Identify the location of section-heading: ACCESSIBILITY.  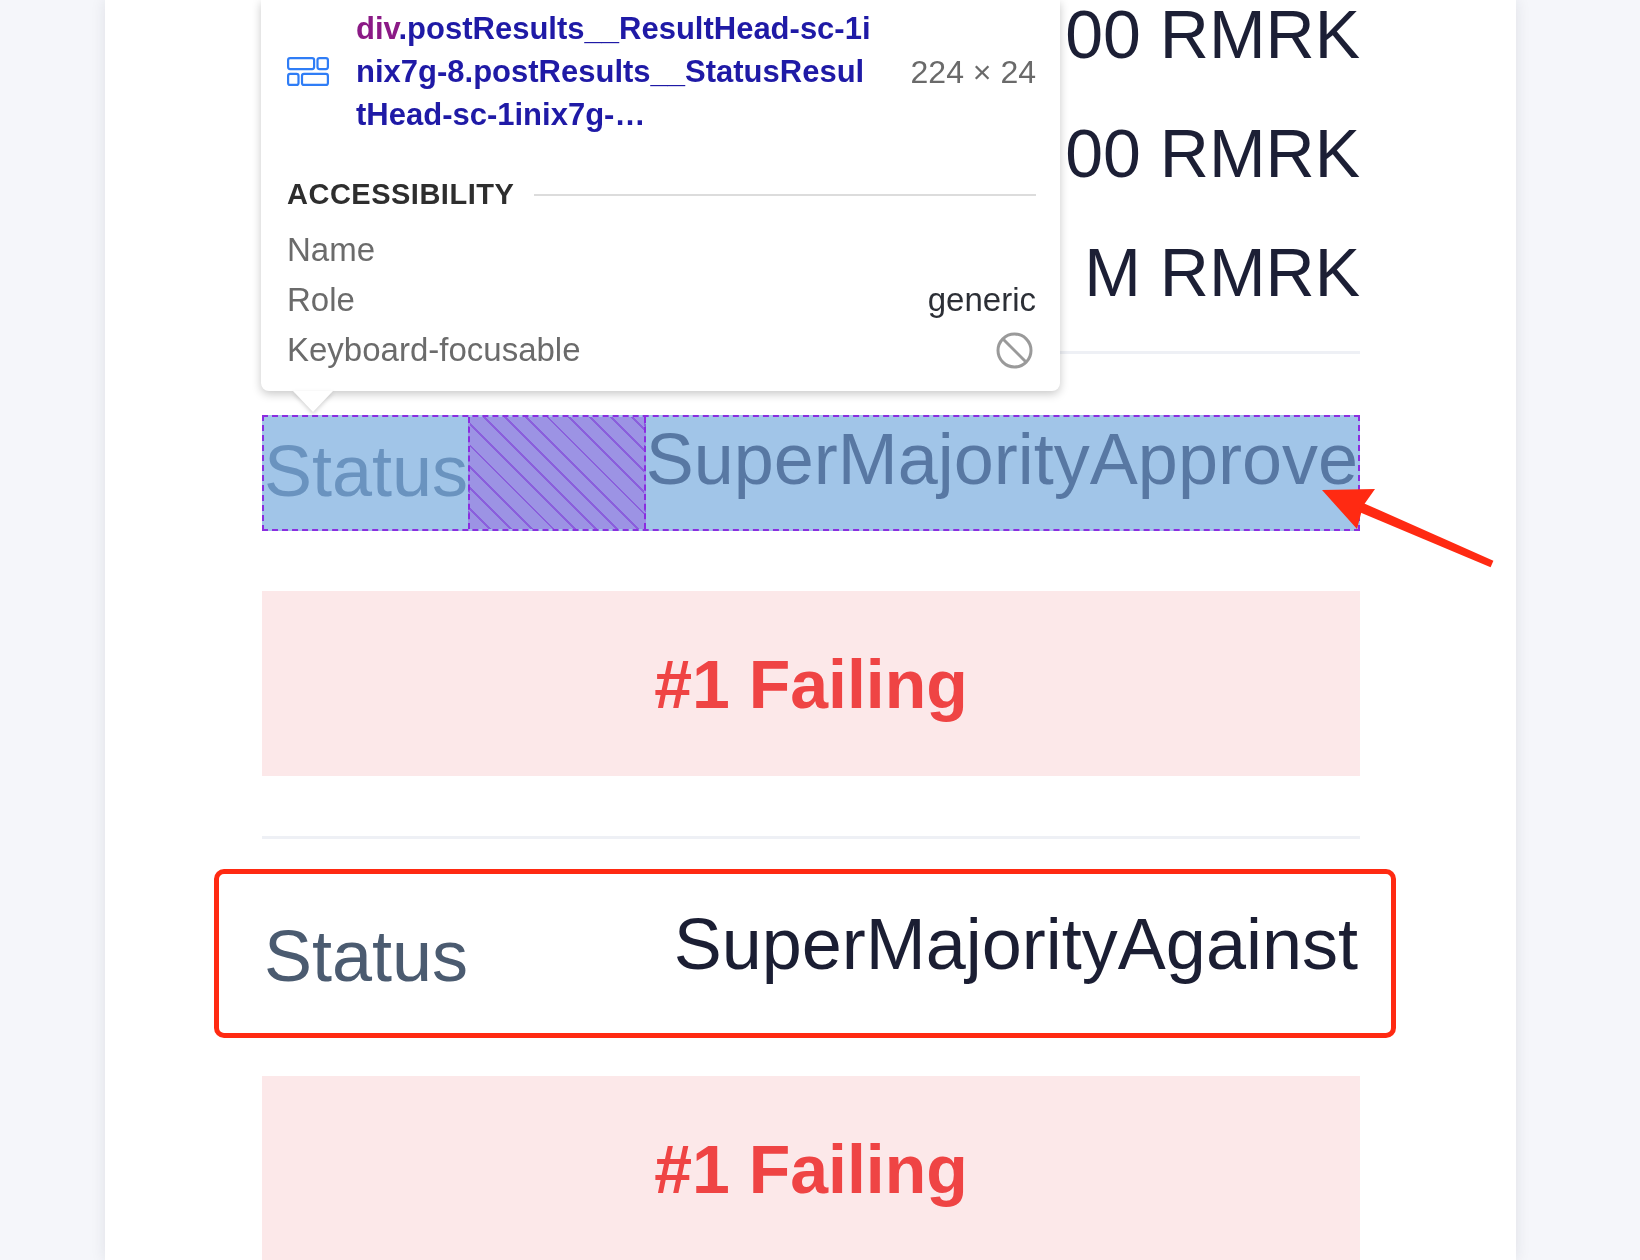
(401, 194).